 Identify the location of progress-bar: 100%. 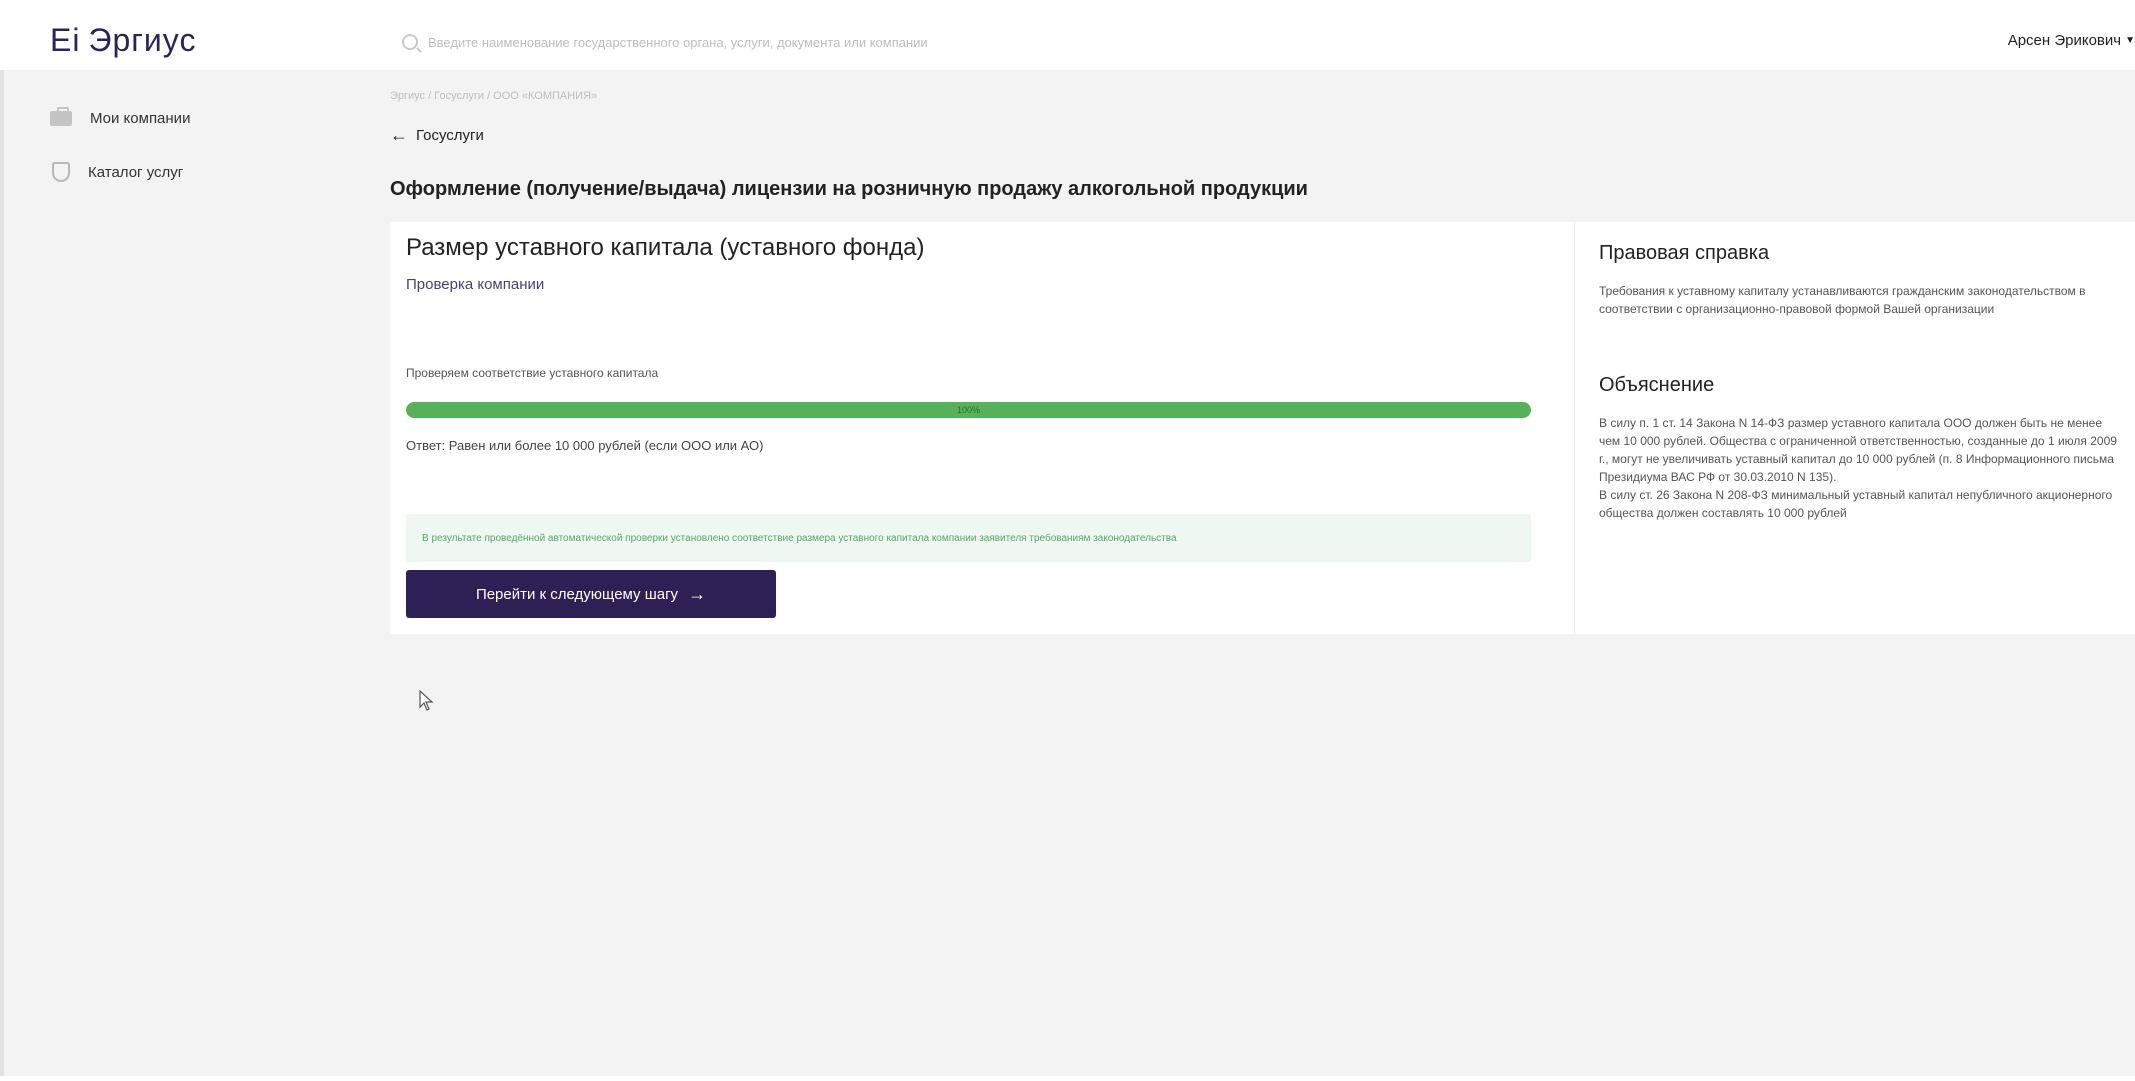
(968, 410).